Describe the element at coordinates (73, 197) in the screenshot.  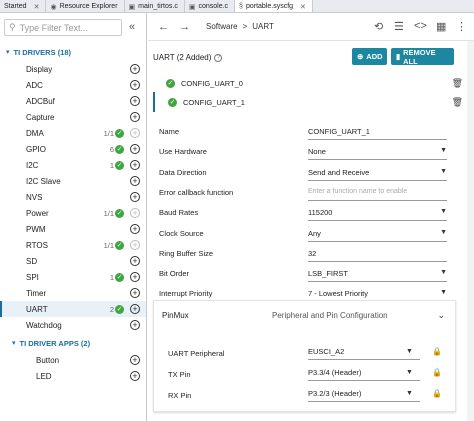
I see `tree-item-nvs: NVS +` at that location.